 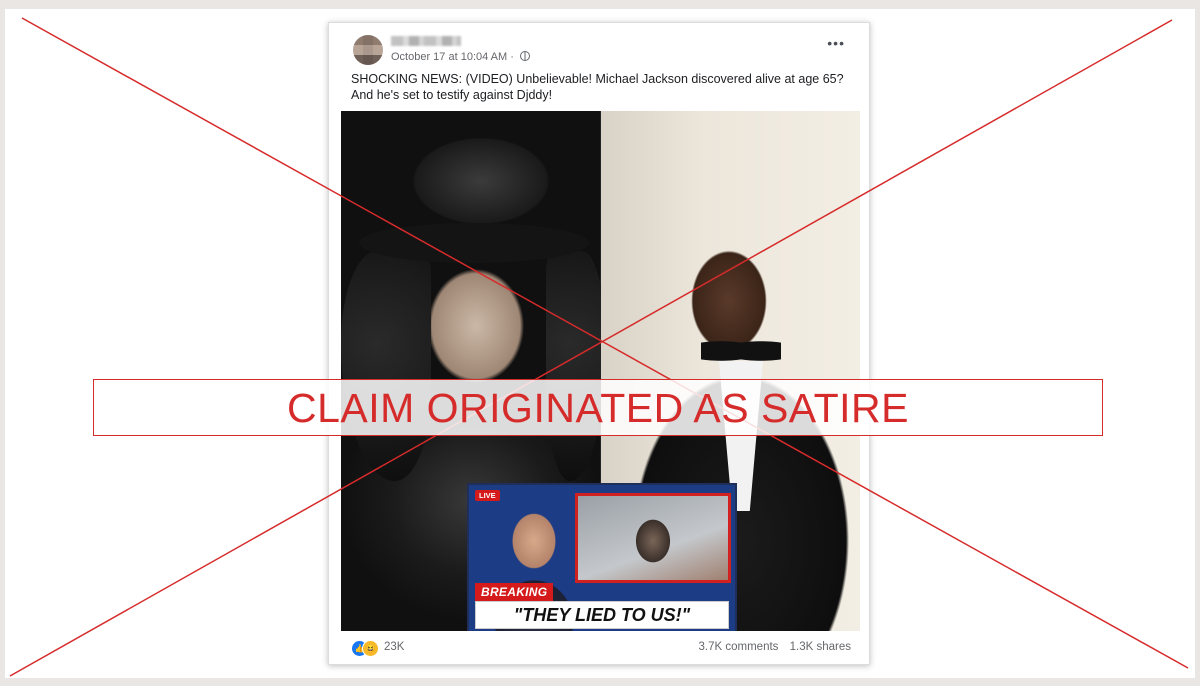 What do you see at coordinates (739, 647) in the screenshot?
I see `comments-count: 3.7K comments` at bounding box center [739, 647].